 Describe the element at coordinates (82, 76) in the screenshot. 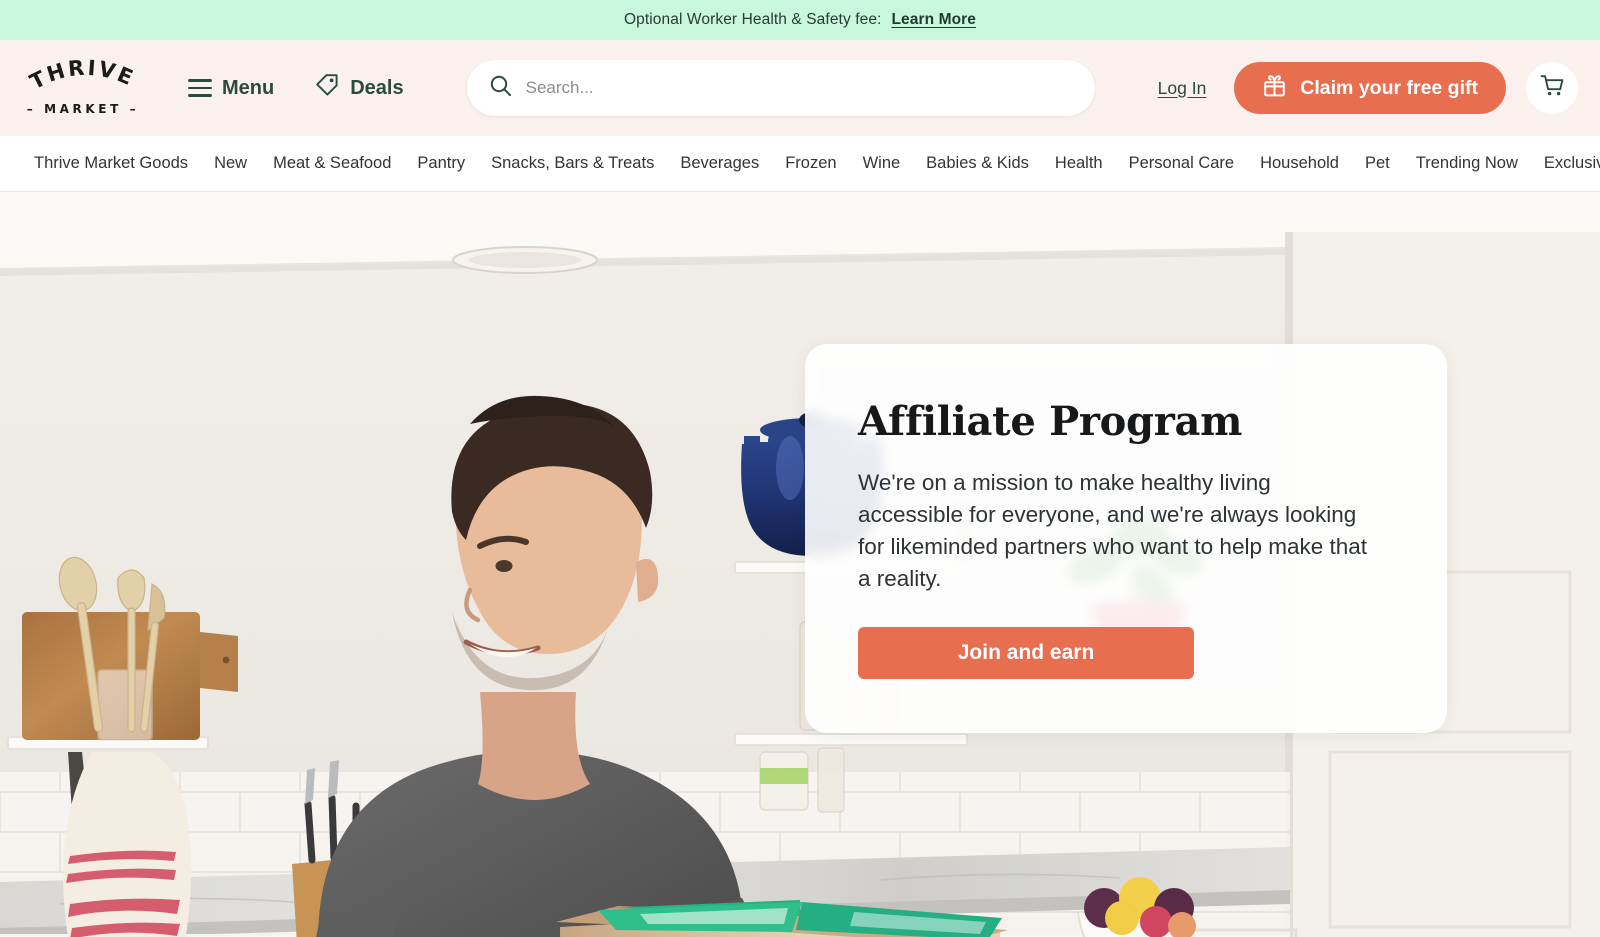

I see `svg-text: THRIVE` at that location.